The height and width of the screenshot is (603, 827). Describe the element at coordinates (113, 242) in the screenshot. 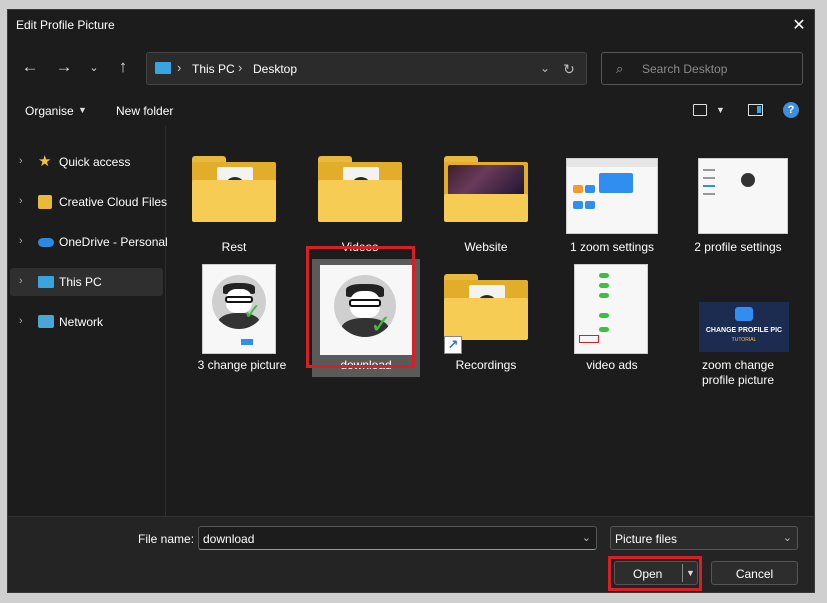

I see `sidebar-item-label: OneDrive - Personal` at that location.